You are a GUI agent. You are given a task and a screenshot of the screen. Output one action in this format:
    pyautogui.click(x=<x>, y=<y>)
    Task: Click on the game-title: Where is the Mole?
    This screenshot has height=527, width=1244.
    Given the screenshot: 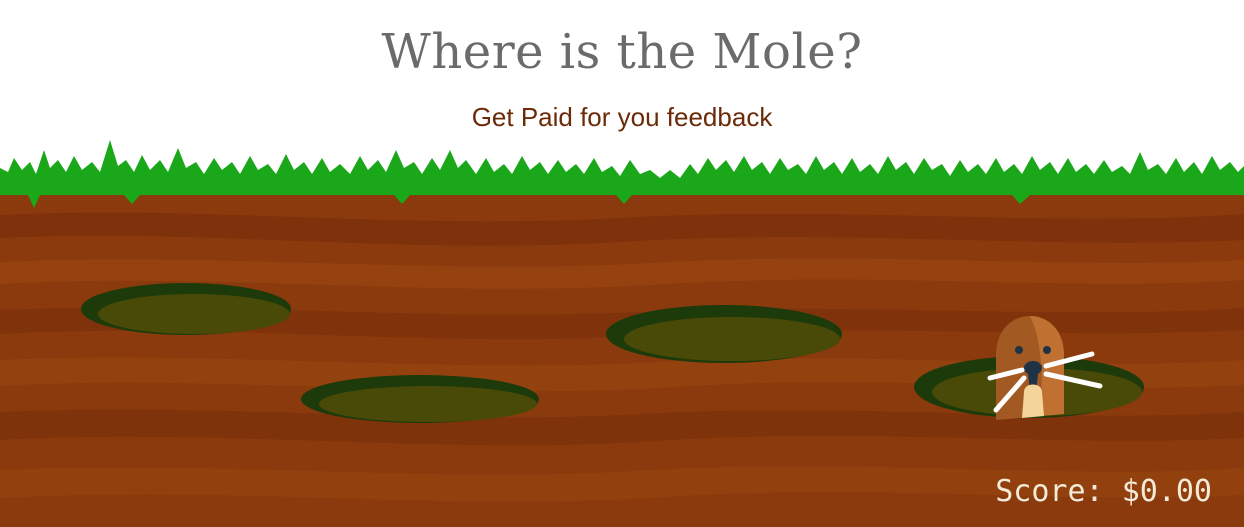 What is the action you would take?
    pyautogui.click(x=622, y=52)
    